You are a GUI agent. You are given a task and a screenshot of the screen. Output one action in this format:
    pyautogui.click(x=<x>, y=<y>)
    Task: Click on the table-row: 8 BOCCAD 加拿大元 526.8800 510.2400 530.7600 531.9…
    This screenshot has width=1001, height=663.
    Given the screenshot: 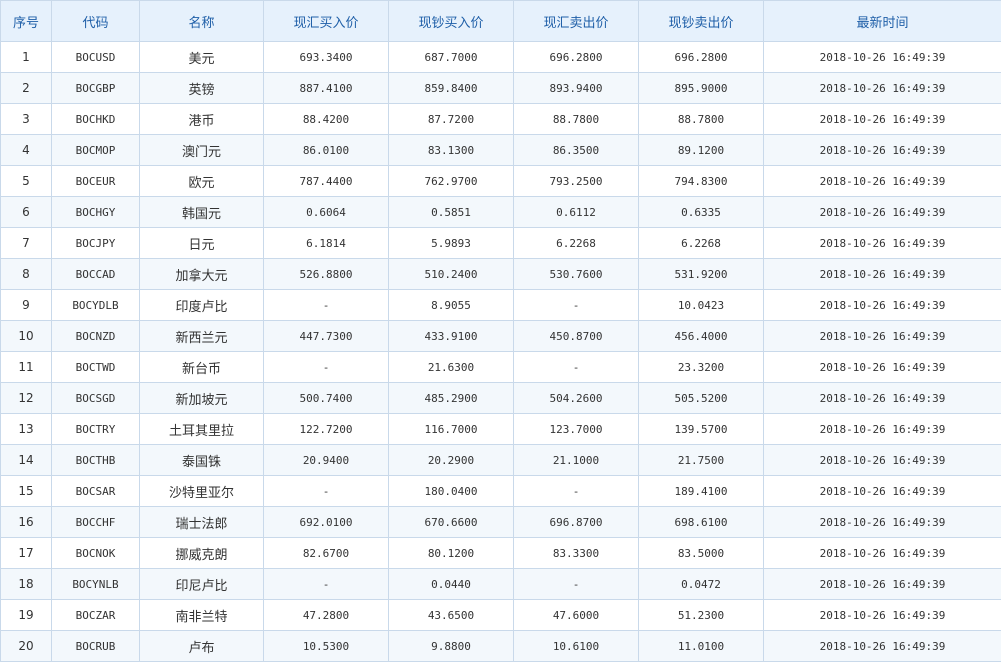 What is the action you would take?
    pyautogui.click(x=500, y=274)
    